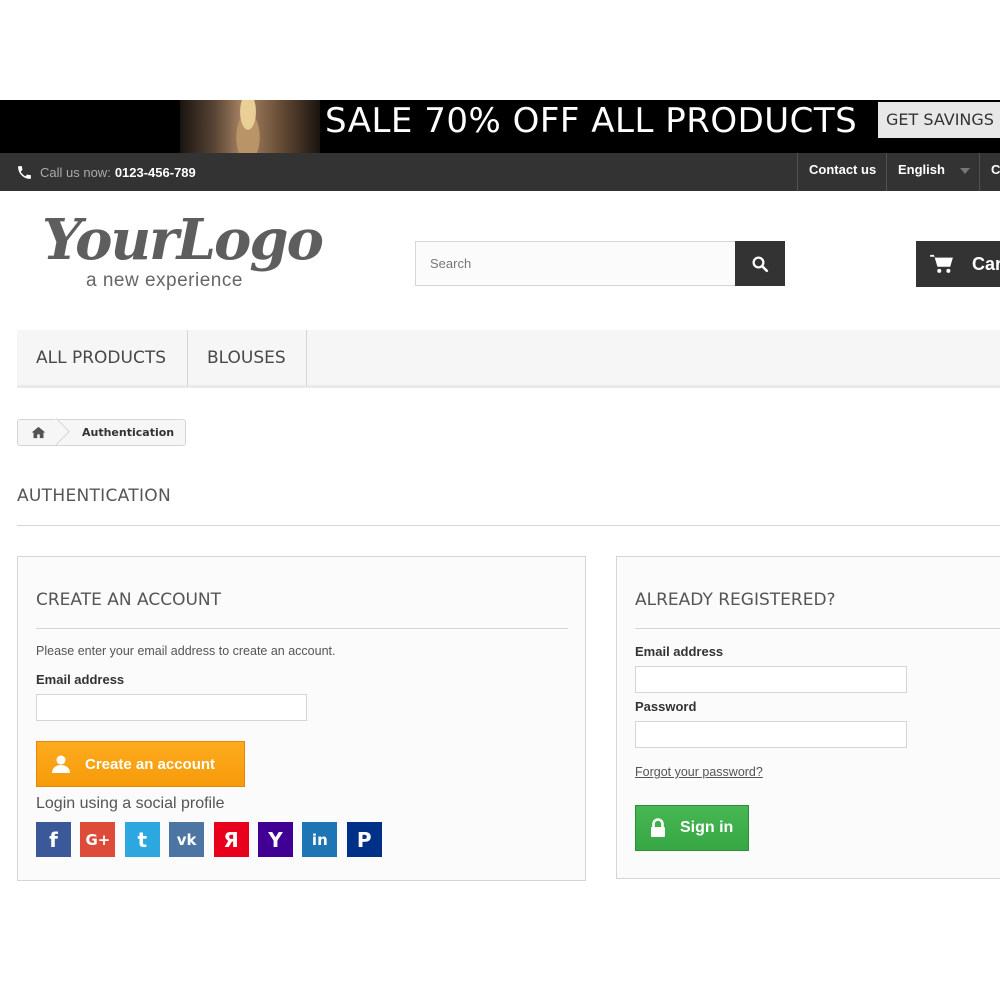 The width and height of the screenshot is (1000, 1000). I want to click on banner-model-photo, so click(250, 126).